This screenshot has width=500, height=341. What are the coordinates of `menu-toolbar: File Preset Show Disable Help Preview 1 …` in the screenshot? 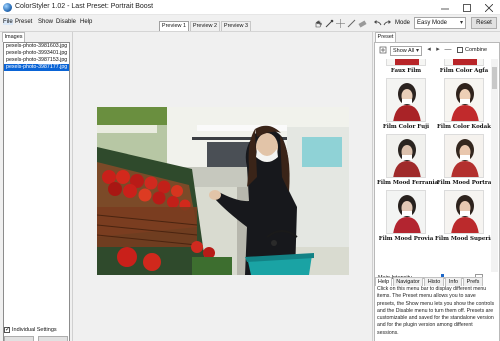 It's located at (250, 23).